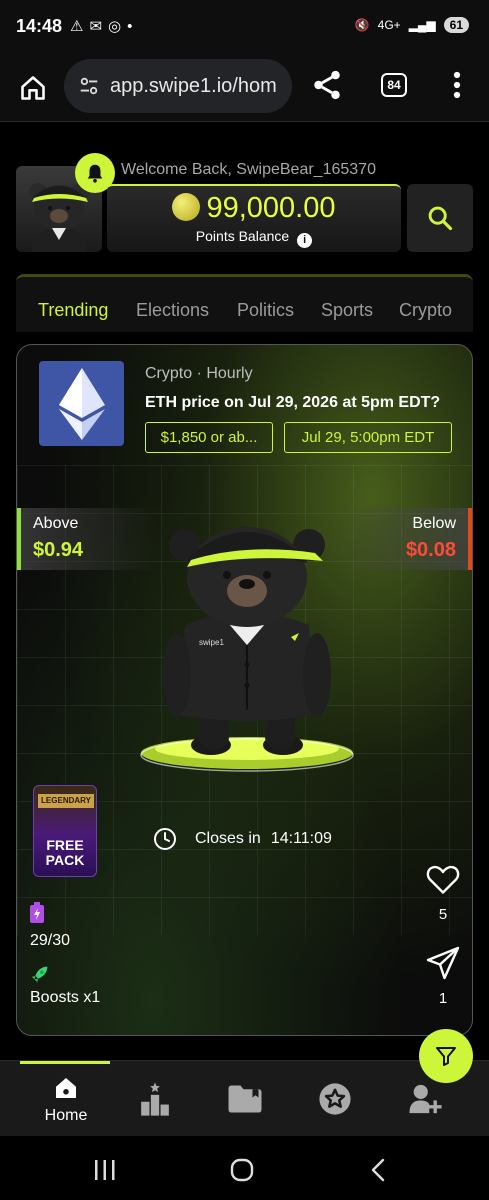 The width and height of the screenshot is (489, 1200). Describe the element at coordinates (39, 974) in the screenshot. I see `rocket-icon` at that location.